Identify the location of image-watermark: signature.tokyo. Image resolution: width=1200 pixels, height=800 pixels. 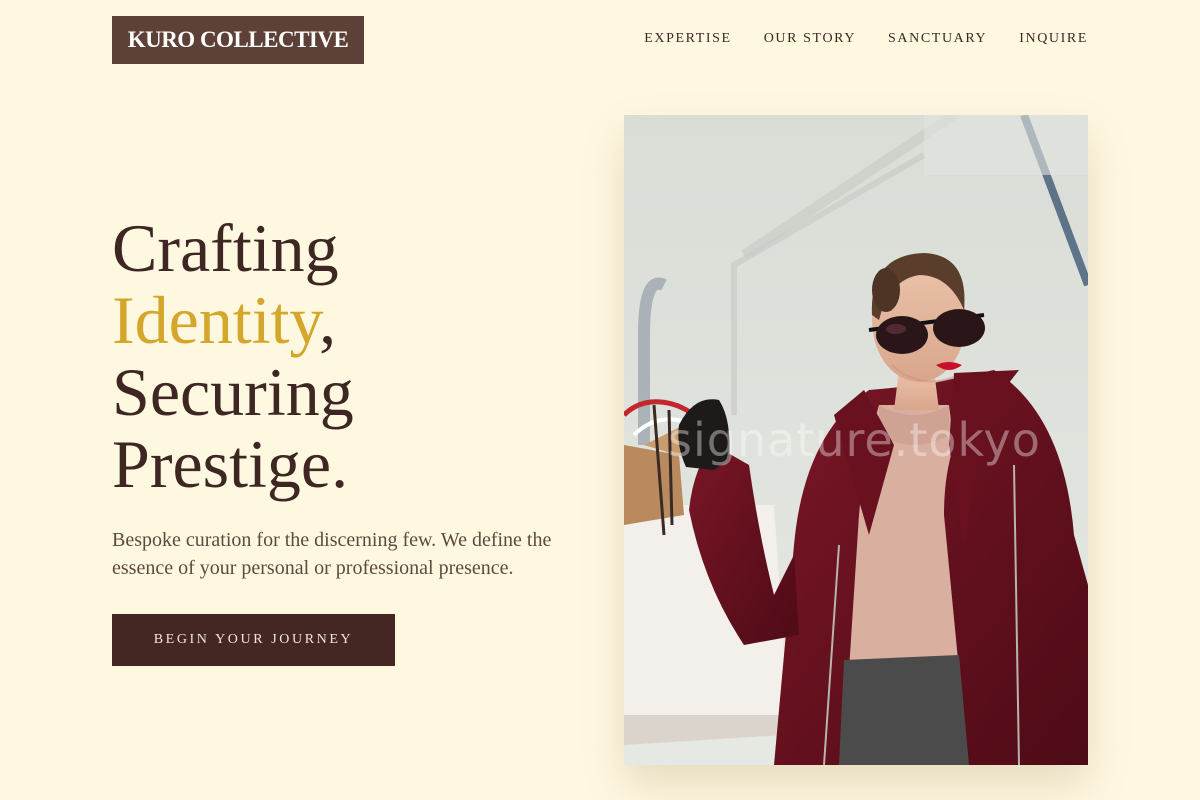
(854, 440).